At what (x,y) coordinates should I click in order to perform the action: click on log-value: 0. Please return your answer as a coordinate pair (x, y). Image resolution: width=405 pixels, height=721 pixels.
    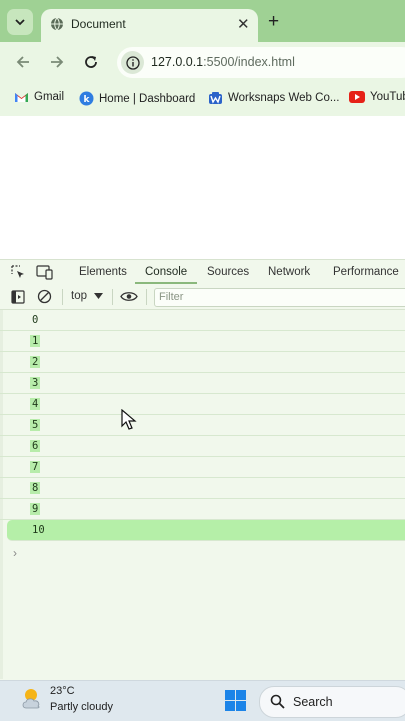
    Looking at the image, I should click on (35, 320).